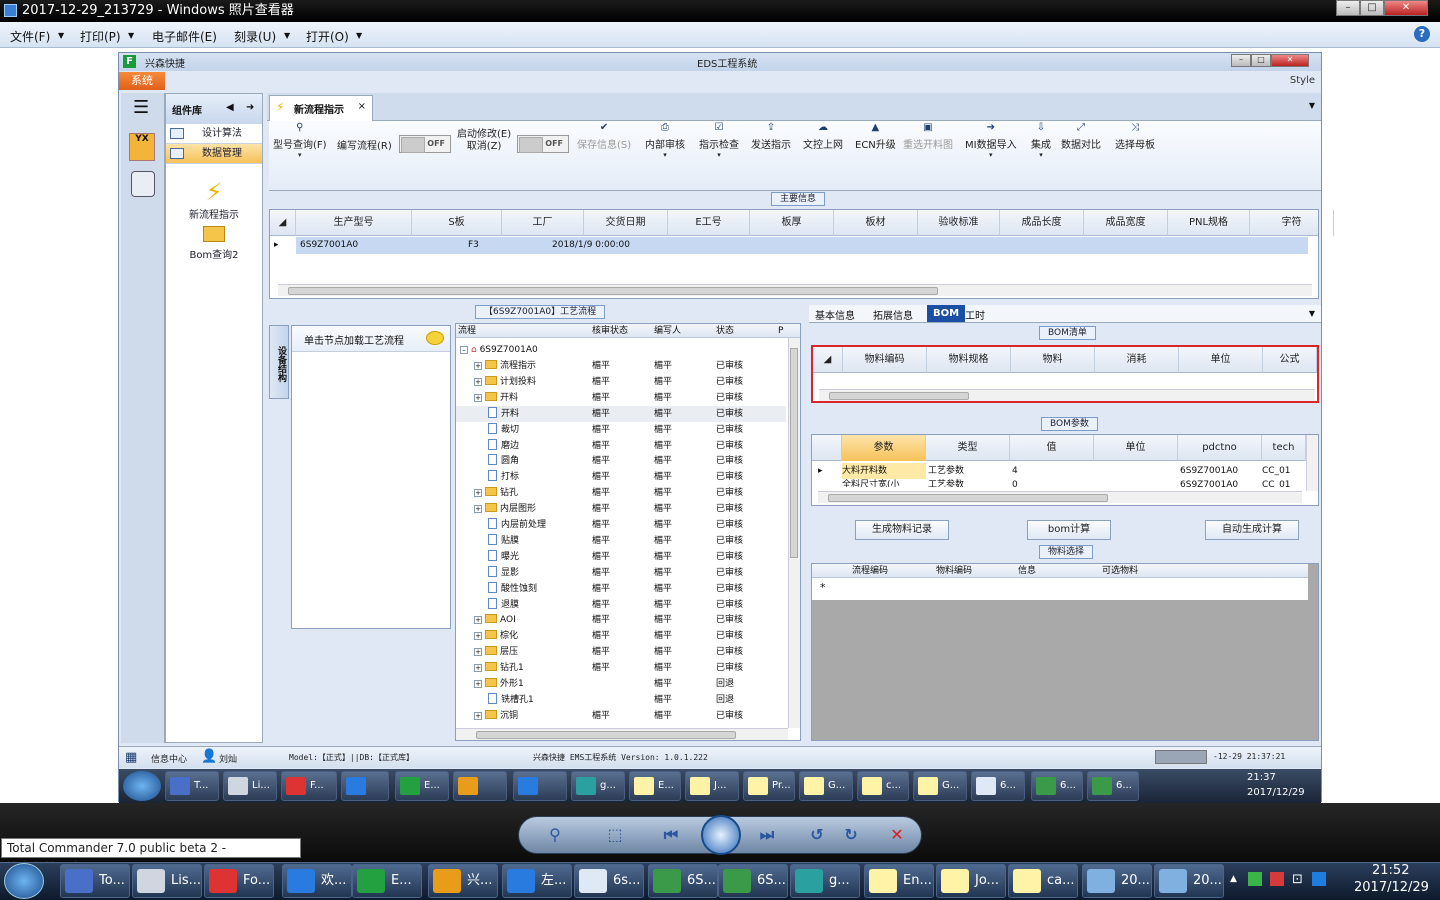  I want to click on tree-row: + 外形1 楣平 回退, so click(621, 684).